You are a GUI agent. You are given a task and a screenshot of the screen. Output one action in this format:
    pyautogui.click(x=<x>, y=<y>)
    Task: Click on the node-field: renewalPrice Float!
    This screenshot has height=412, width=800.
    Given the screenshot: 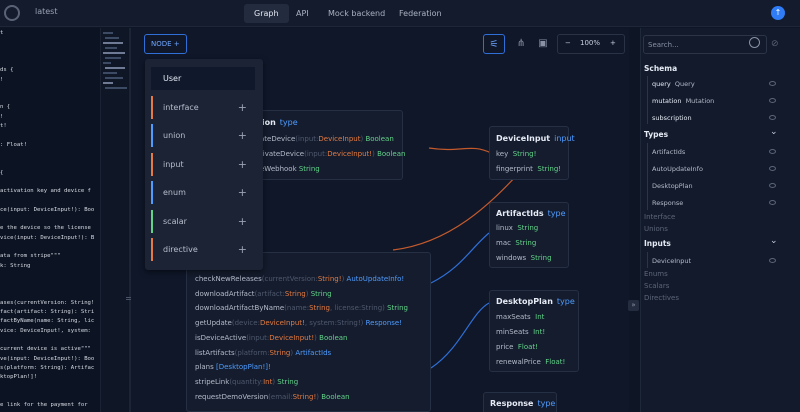 What is the action you would take?
    pyautogui.click(x=530, y=362)
    